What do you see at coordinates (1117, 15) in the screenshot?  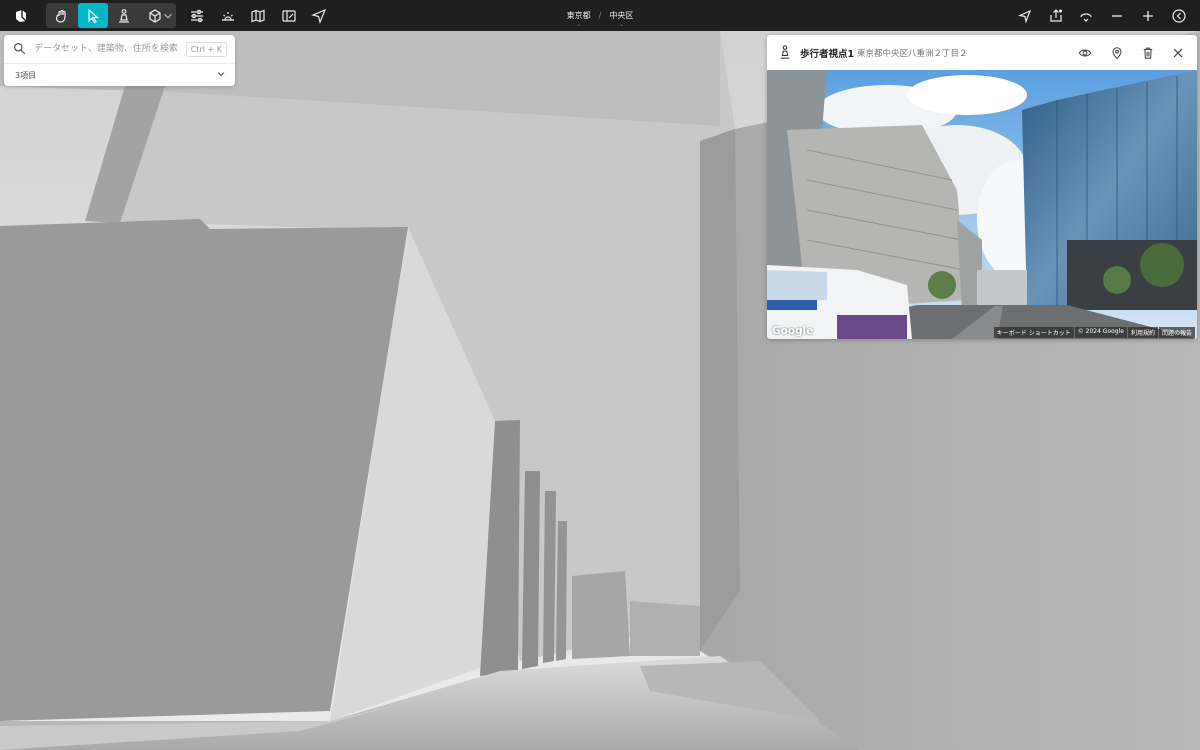 I see `zoom-out-icon` at bounding box center [1117, 15].